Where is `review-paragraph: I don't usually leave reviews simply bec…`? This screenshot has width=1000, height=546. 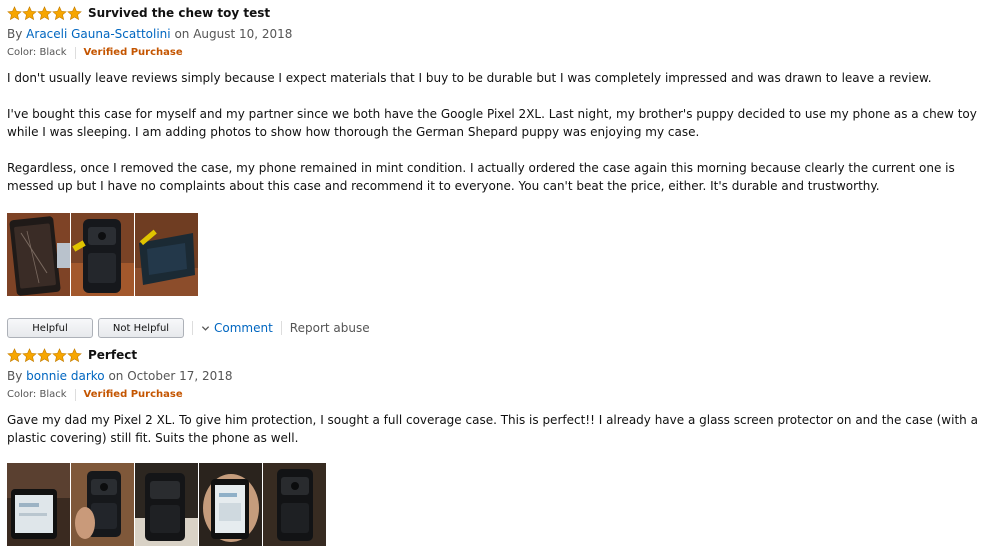
review-paragraph: I don't usually leave reviews simply bec… is located at coordinates (469, 78).